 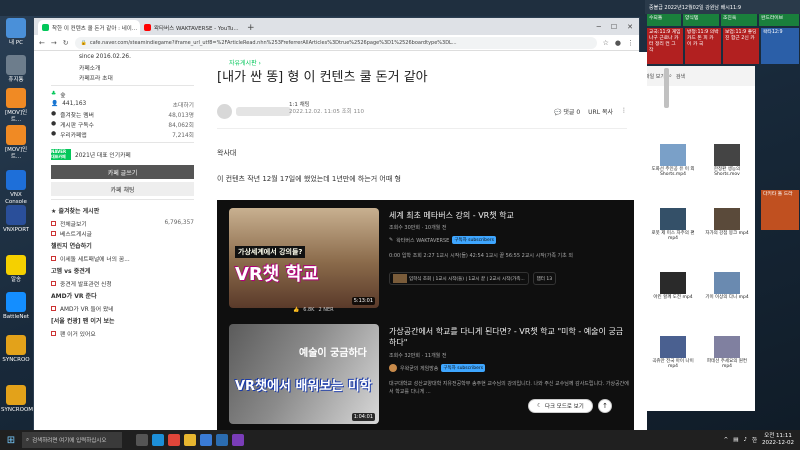 I want to click on channel-name: 왁타버스 WAKTAVERSE, so click(x=422, y=240).